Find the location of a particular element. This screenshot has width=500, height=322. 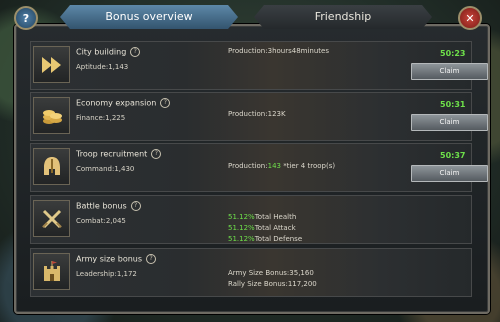

row-title: Army size bonus? is located at coordinates (116, 259).